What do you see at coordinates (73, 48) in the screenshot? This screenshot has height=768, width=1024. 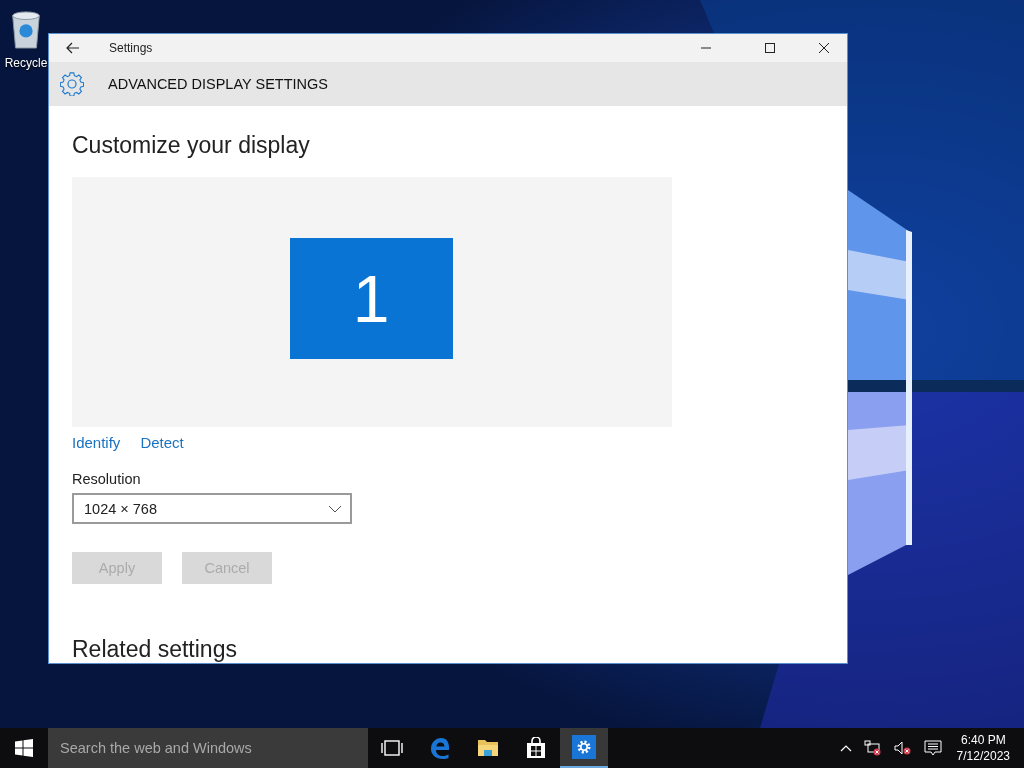 I see `back-arrow-icon` at bounding box center [73, 48].